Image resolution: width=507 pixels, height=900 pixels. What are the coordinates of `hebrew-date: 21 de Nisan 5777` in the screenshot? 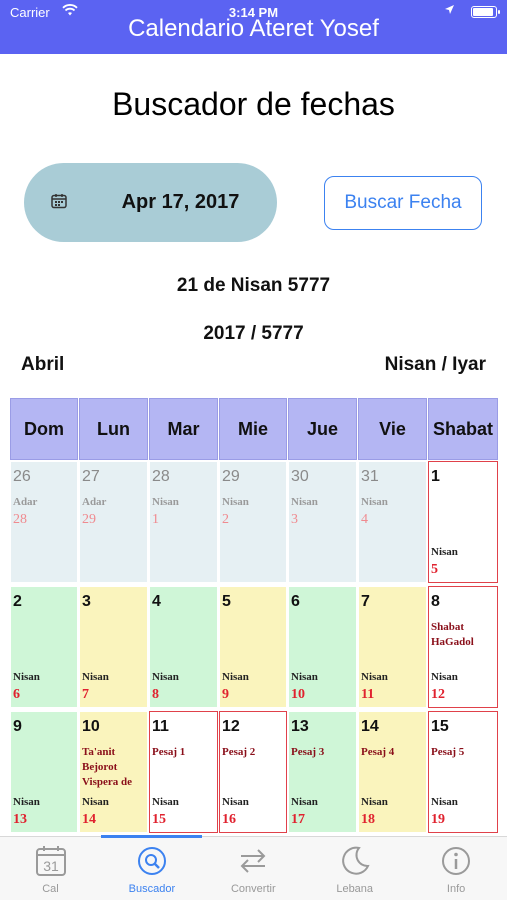 It's located at (253, 285).